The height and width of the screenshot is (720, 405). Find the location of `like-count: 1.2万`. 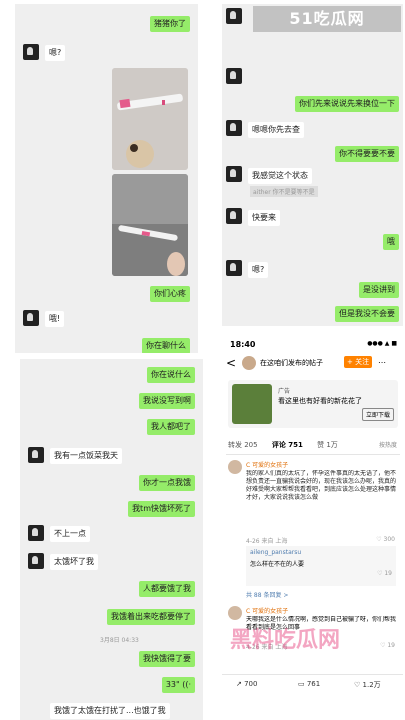

like-count: 1.2万 is located at coordinates (371, 685).